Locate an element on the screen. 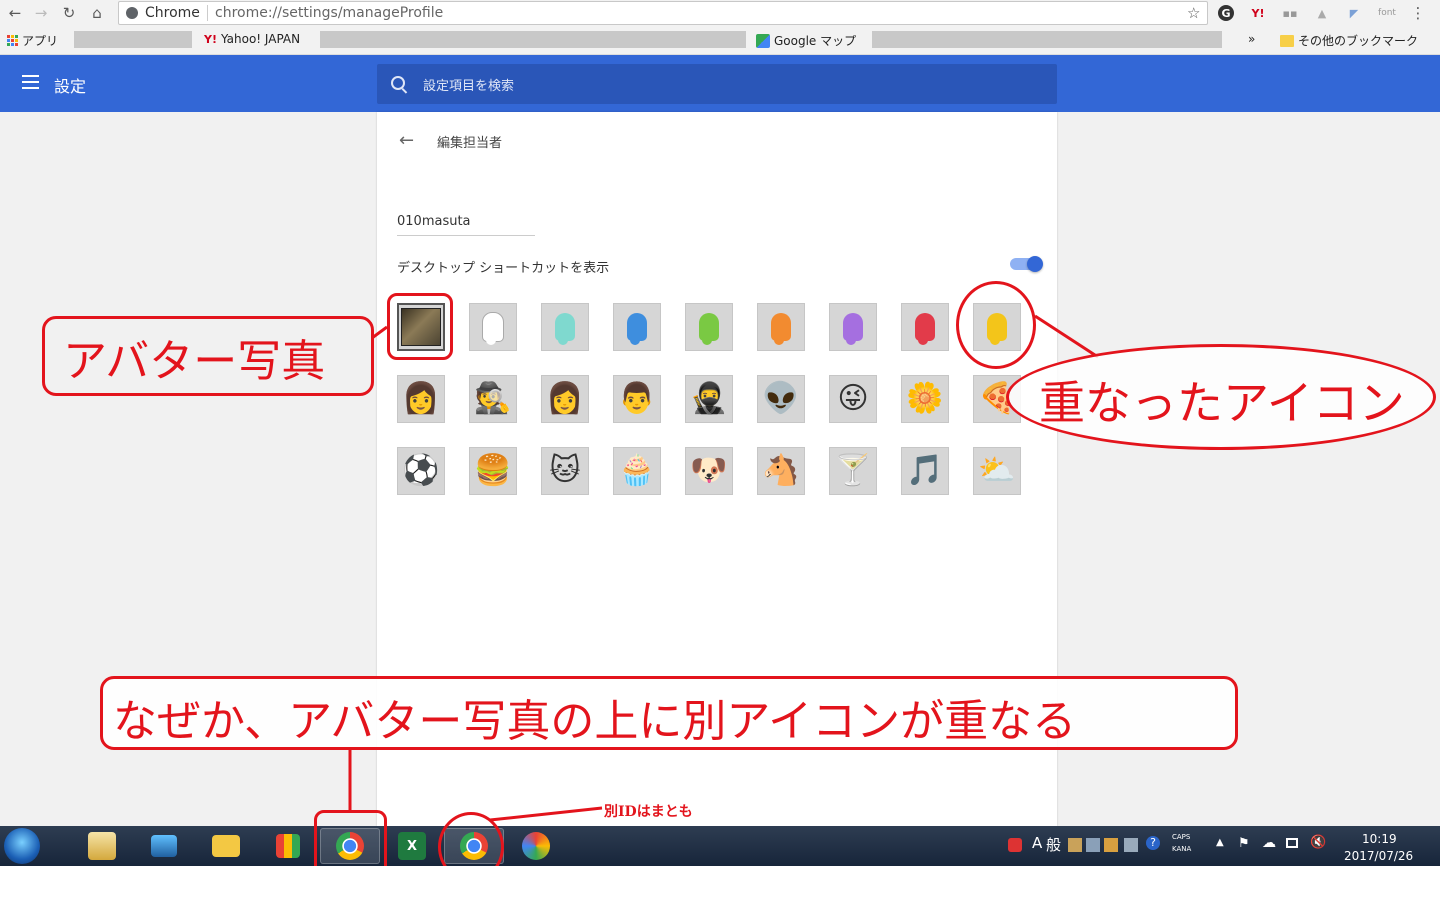  window-icon is located at coordinates (102, 846).